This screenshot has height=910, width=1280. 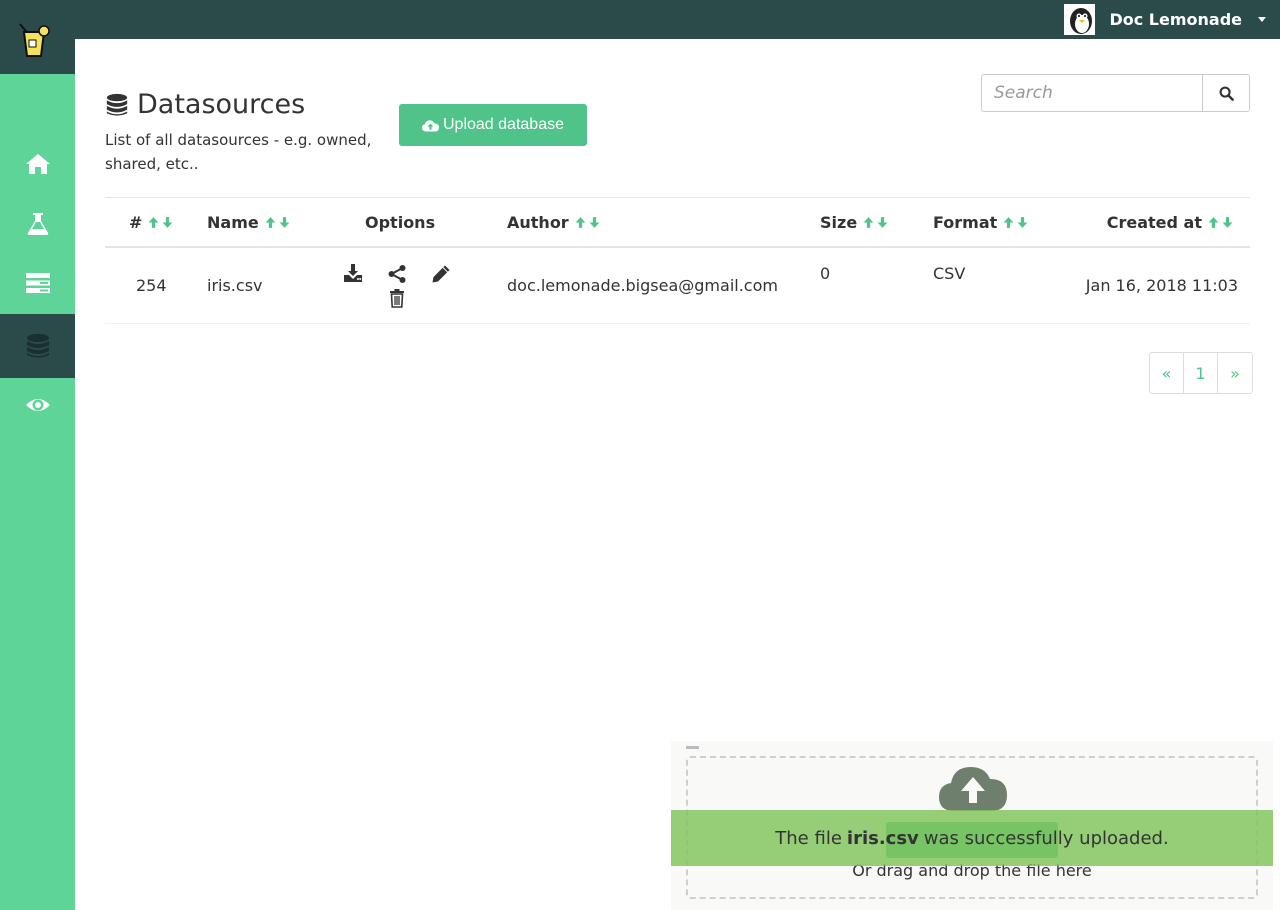 I want to click on download-icon, so click(x=353, y=273).